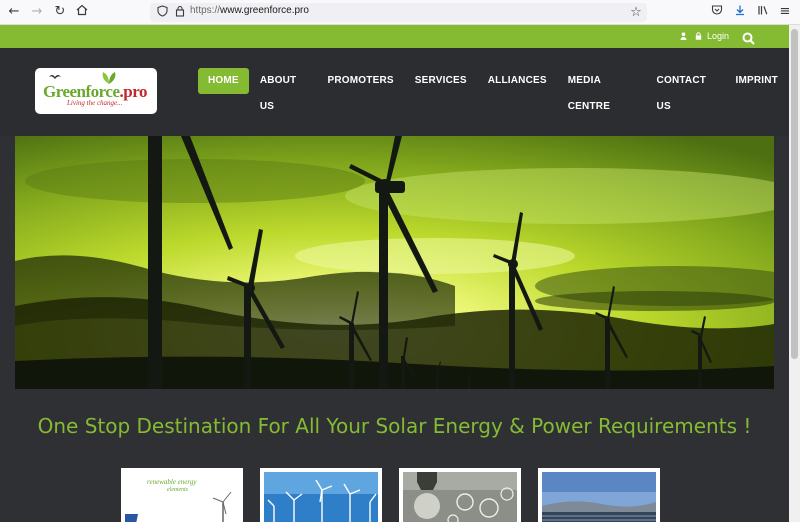 Image resolution: width=800 pixels, height=522 pixels. I want to click on menu-item-about-us: ABOUT US, so click(283, 90).